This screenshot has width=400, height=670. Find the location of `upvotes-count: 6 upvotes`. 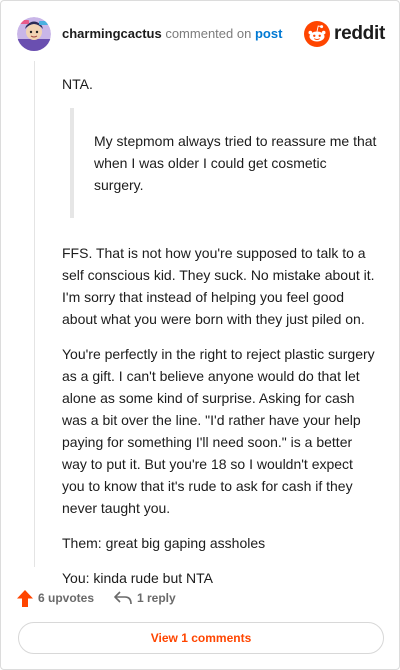

upvotes-count: 6 upvotes is located at coordinates (66, 598).